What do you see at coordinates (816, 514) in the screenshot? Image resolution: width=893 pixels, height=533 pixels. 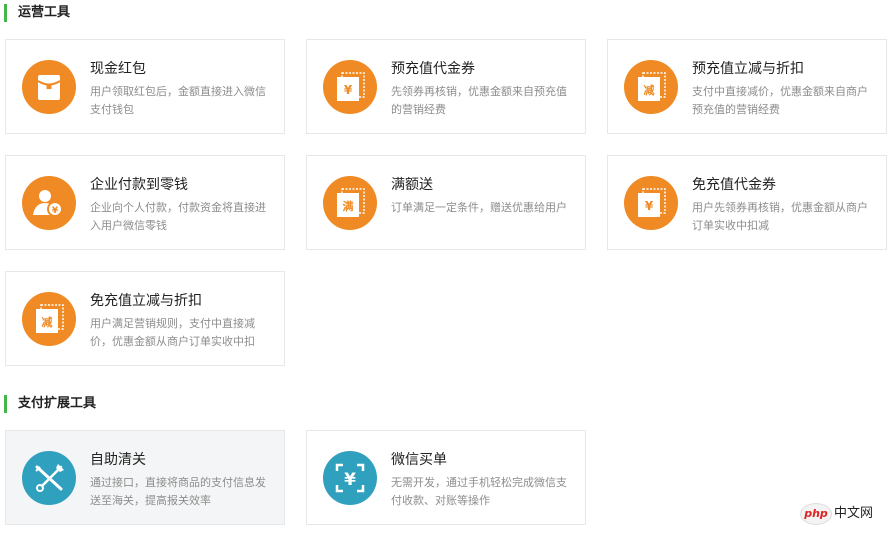 I see `php-logo: php` at bounding box center [816, 514].